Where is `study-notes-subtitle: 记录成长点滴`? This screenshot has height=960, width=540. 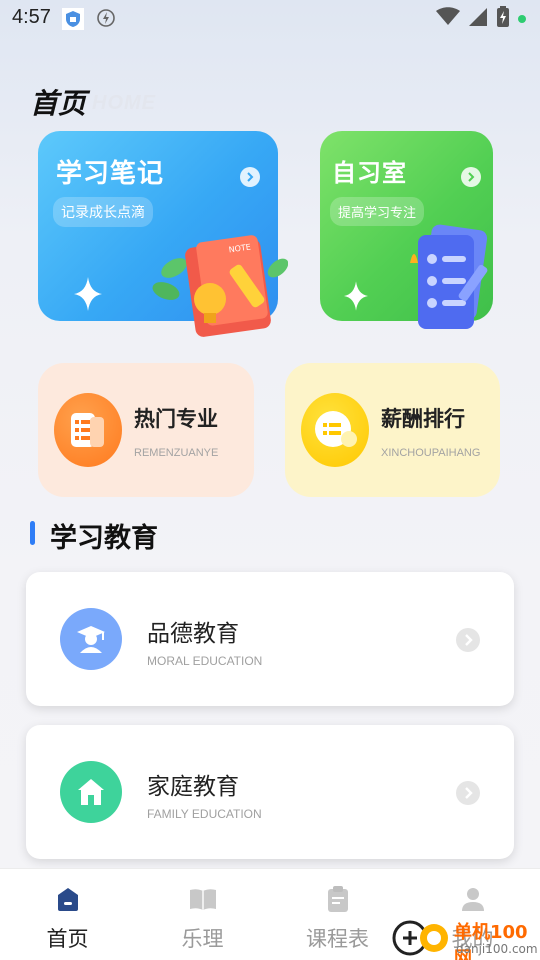
study-notes-subtitle: 记录成长点滴 is located at coordinates (103, 212).